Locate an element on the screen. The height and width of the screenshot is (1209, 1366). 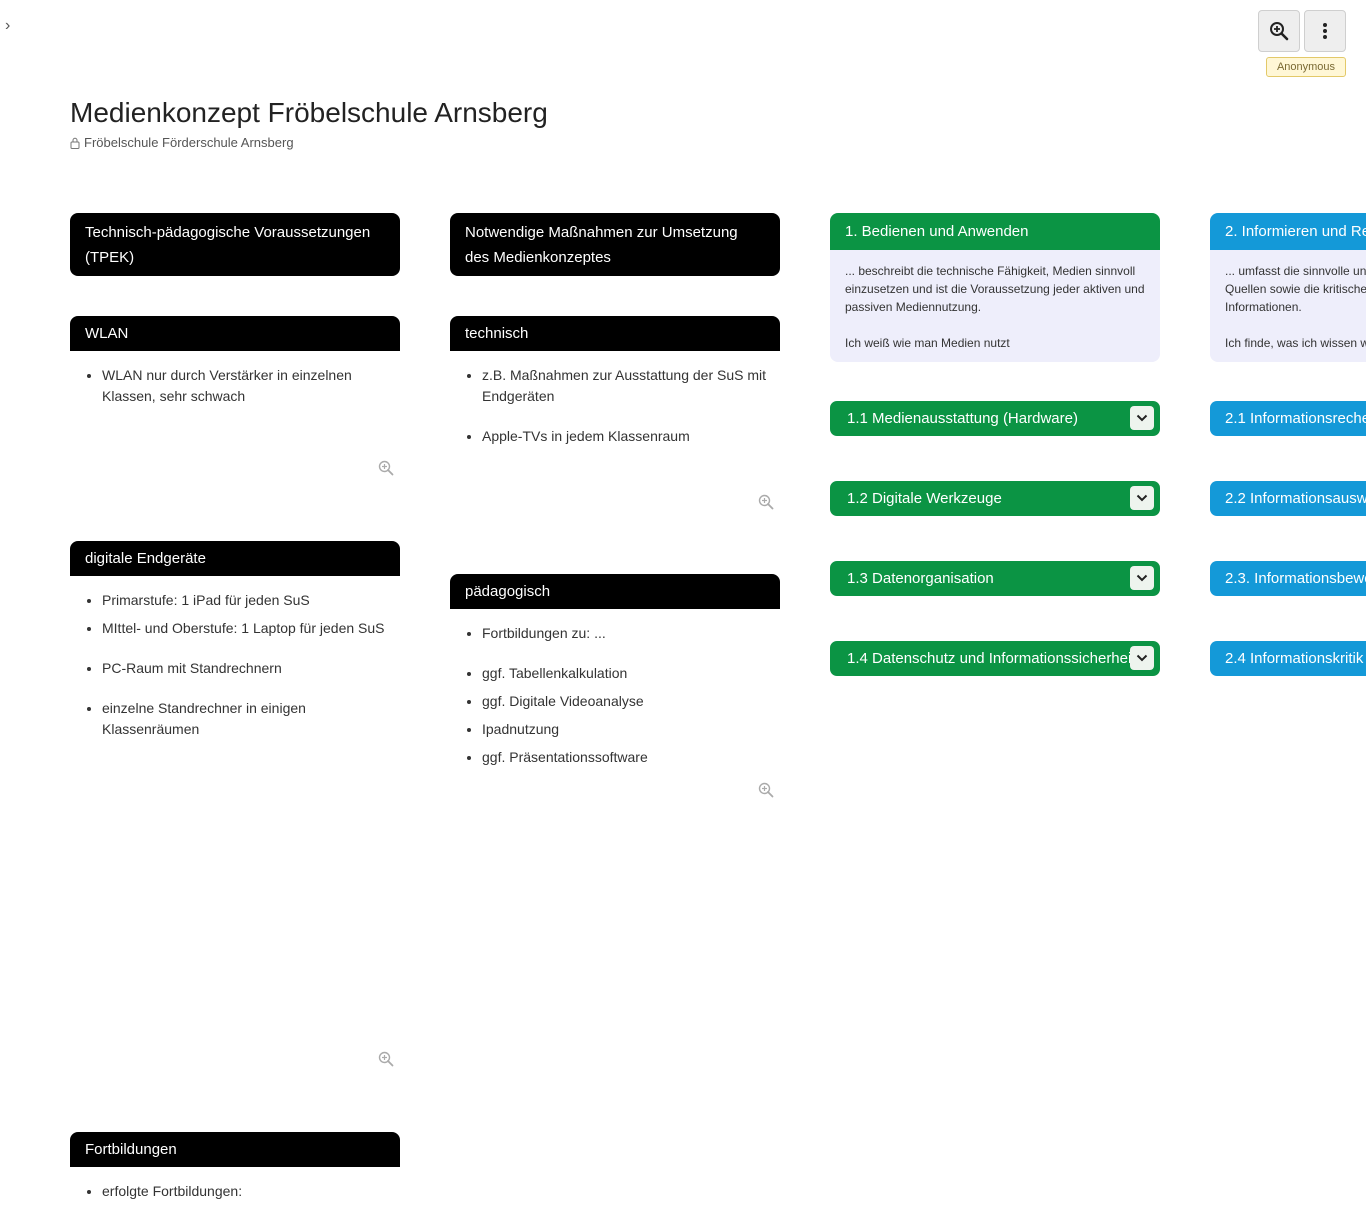
subcompetence-label: 1.3 Datenorganisation is located at coordinates (920, 578).